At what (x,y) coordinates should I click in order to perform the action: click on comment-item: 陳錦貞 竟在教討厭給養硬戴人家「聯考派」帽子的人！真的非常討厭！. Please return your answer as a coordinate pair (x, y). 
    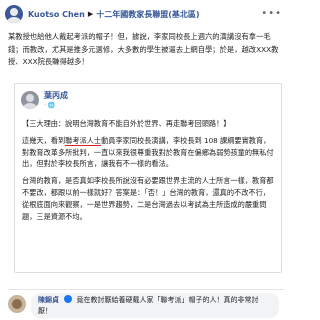
    Looking at the image, I should click on (146, 305).